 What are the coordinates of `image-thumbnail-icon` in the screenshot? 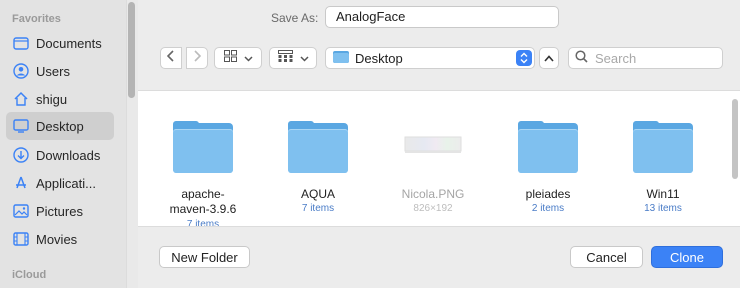 It's located at (433, 147).